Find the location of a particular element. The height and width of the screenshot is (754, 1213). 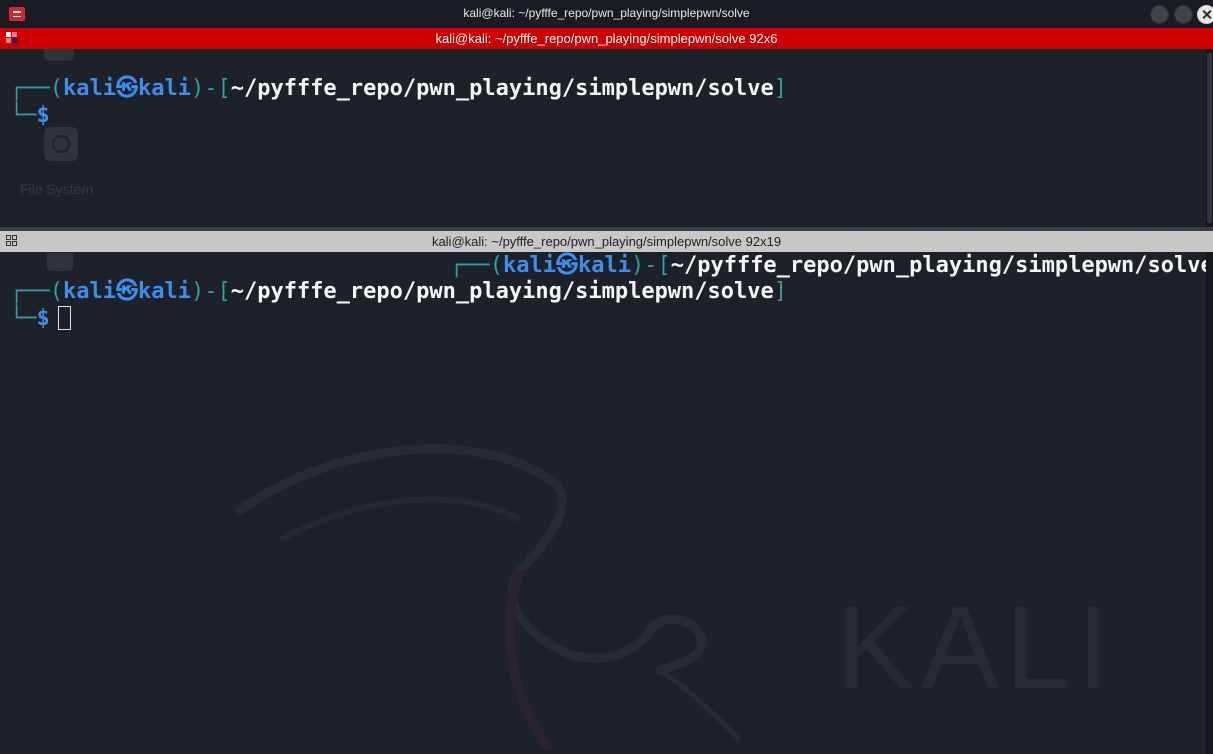

top-pane-scrollbar is located at coordinates (1209, 138).